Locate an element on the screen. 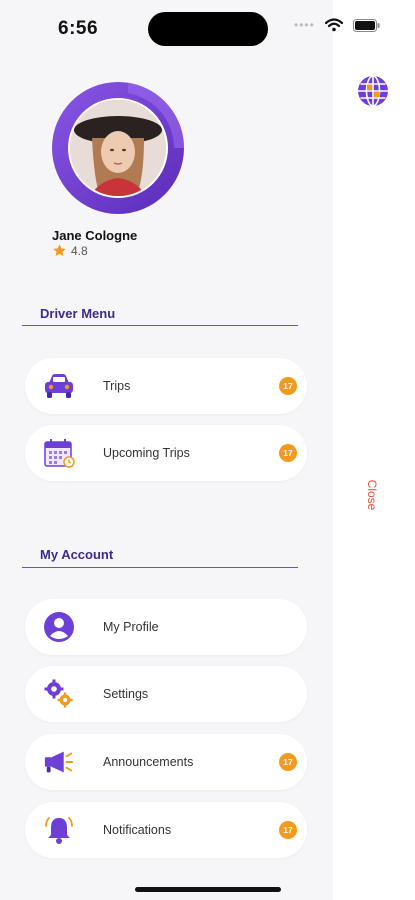 This screenshot has height=900, width=415. home-indicator is located at coordinates (208, 889).